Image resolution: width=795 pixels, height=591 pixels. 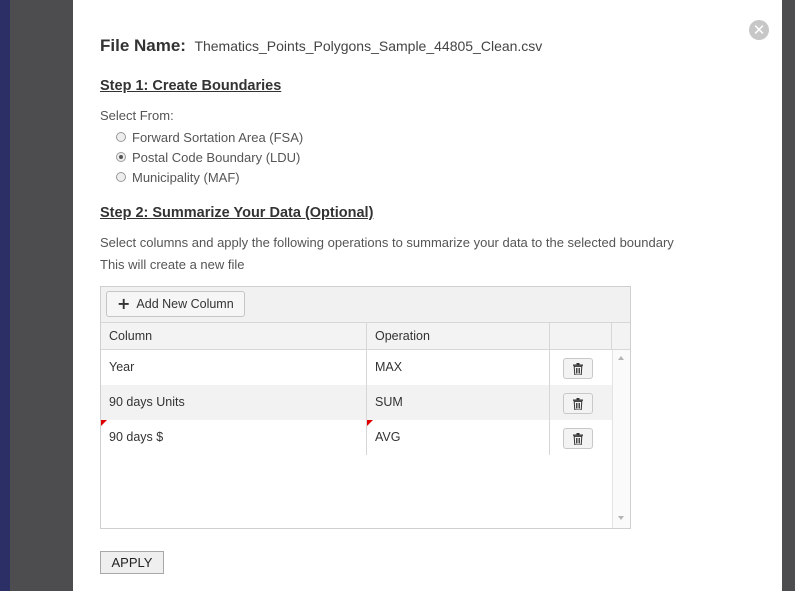 What do you see at coordinates (186, 177) in the screenshot?
I see `radio-maf-label: Municipality (MAF)` at bounding box center [186, 177].